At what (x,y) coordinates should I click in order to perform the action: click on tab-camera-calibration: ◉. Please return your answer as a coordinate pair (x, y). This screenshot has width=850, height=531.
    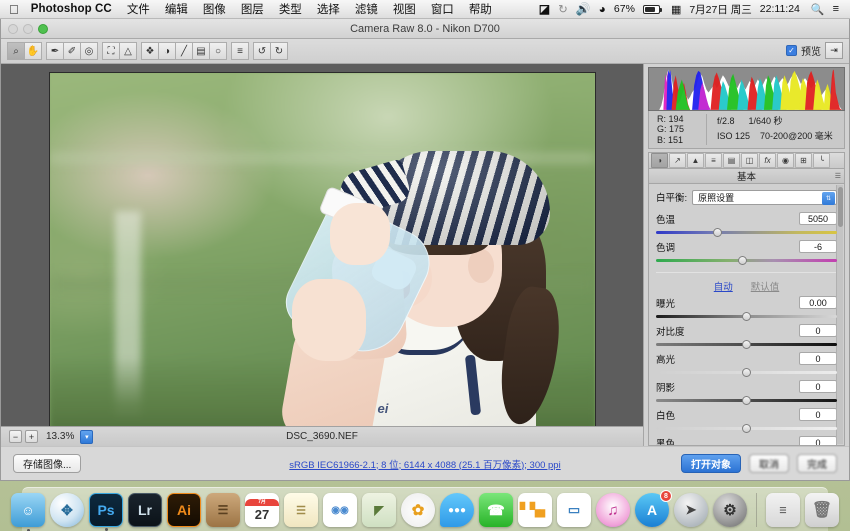
    Looking at the image, I should click on (785, 160).